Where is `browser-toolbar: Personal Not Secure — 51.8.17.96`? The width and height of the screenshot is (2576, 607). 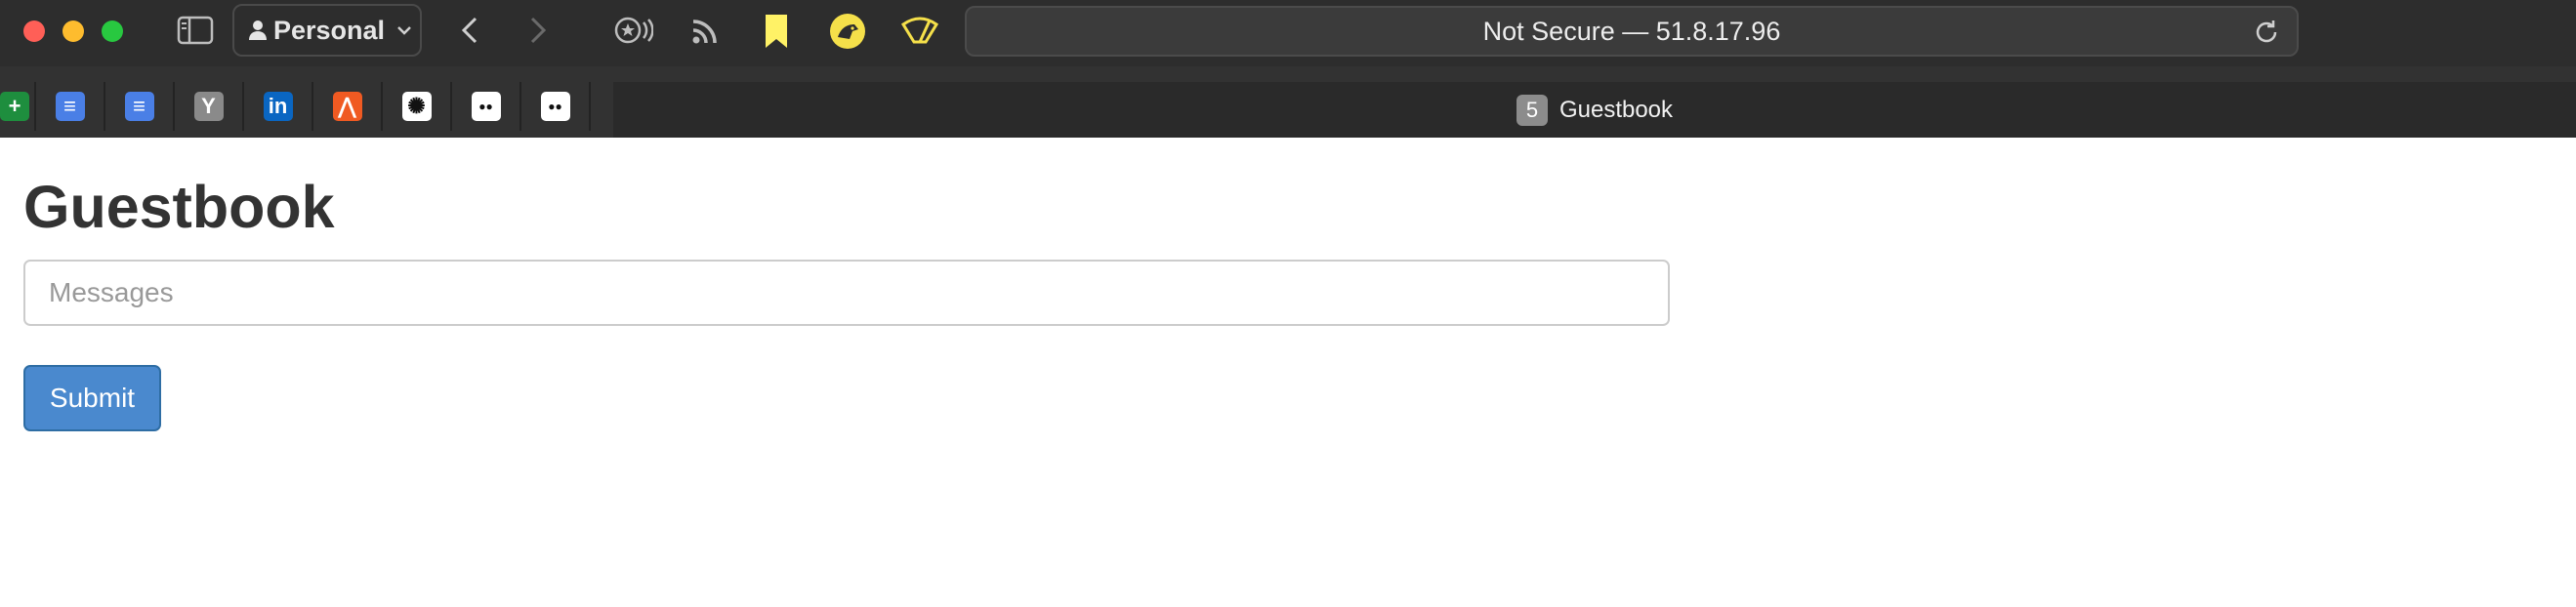 browser-toolbar: Personal Not Secure — 51.8.17.96 is located at coordinates (1288, 33).